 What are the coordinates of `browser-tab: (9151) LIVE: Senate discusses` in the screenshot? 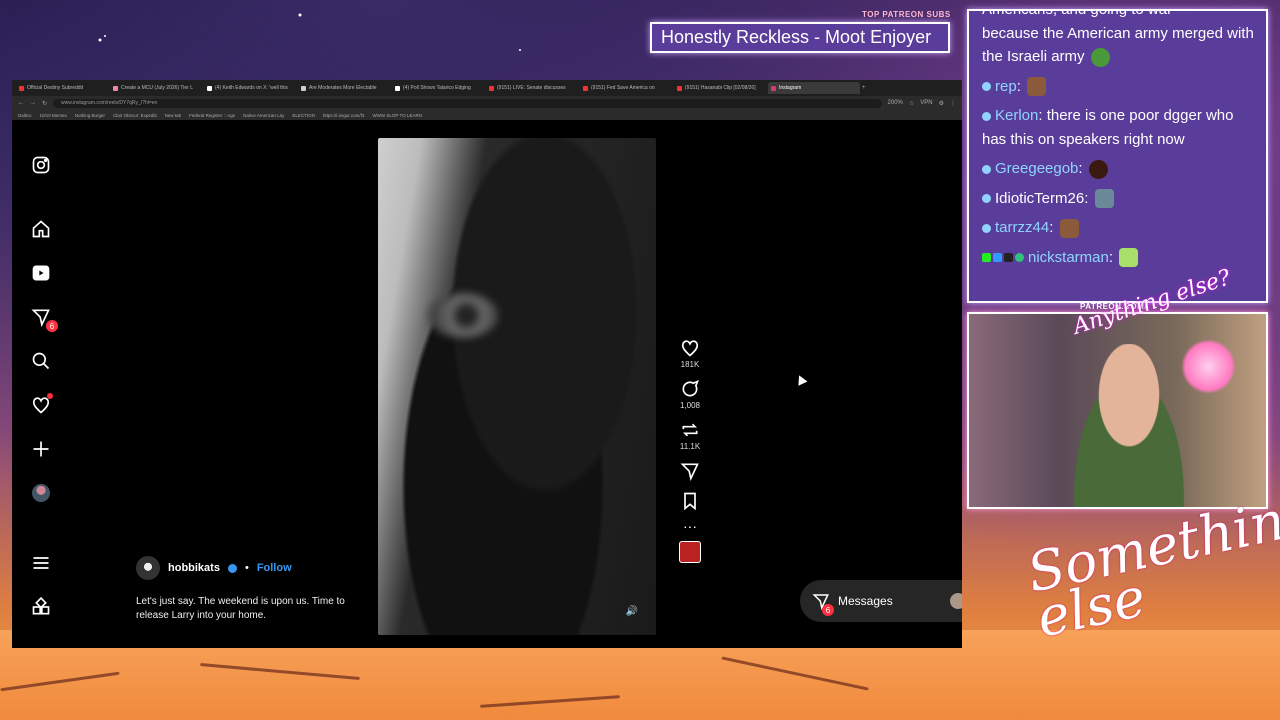 It's located at (532, 88).